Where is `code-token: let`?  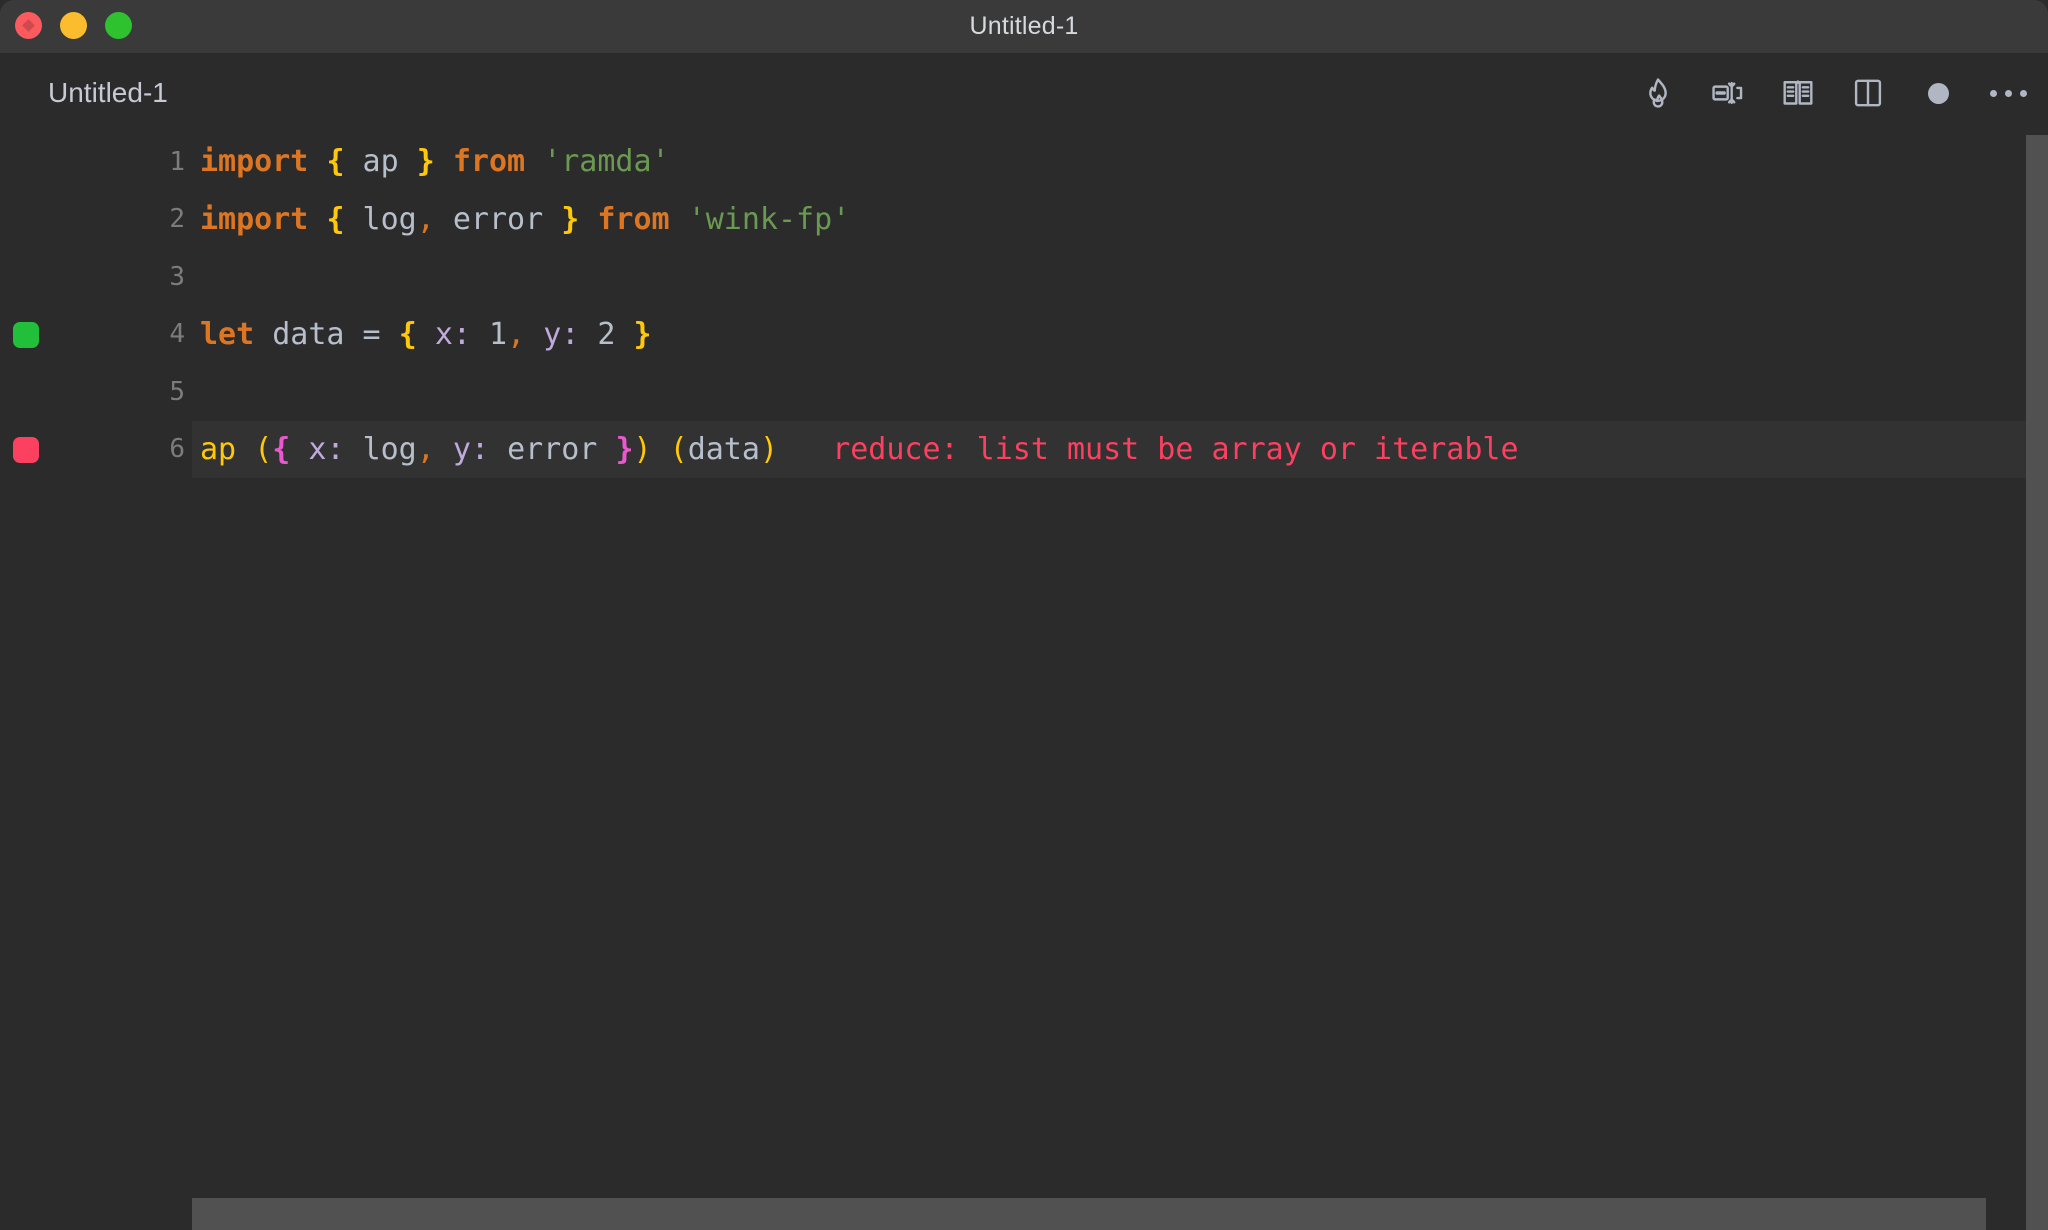
code-token: let is located at coordinates (227, 334).